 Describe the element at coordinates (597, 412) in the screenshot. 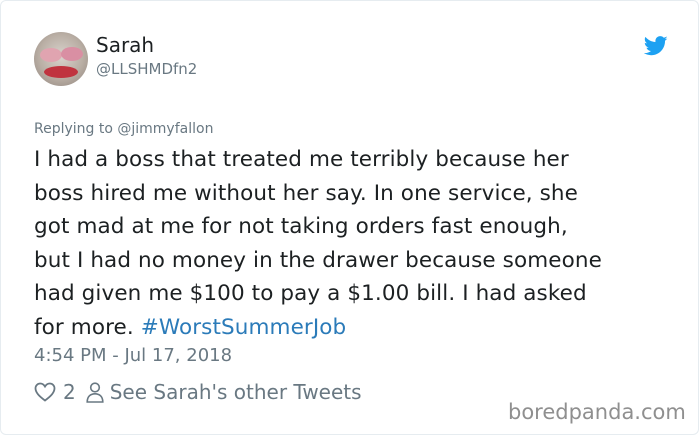

I see `watermark: boredpanda.com` at that location.